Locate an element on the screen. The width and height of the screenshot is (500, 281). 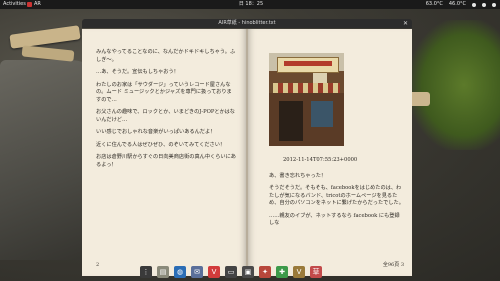
files-icon: ▤ is located at coordinates (163, 272).